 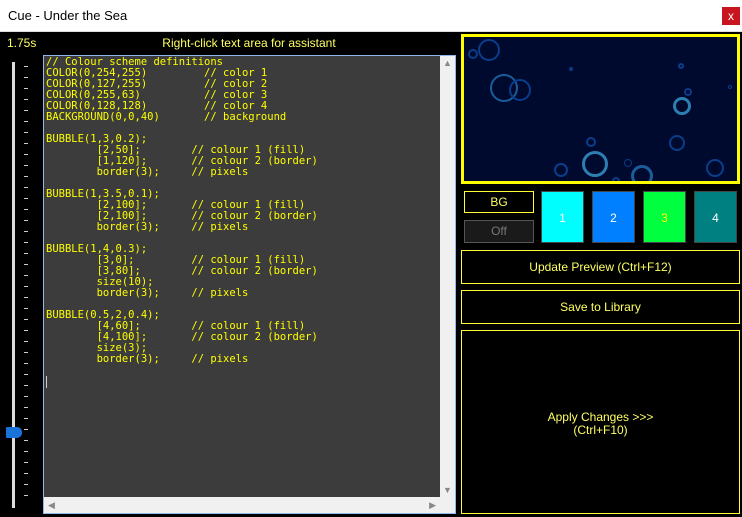 What do you see at coordinates (600, 307) in the screenshot?
I see `save-to-library-button: Save to Library` at bounding box center [600, 307].